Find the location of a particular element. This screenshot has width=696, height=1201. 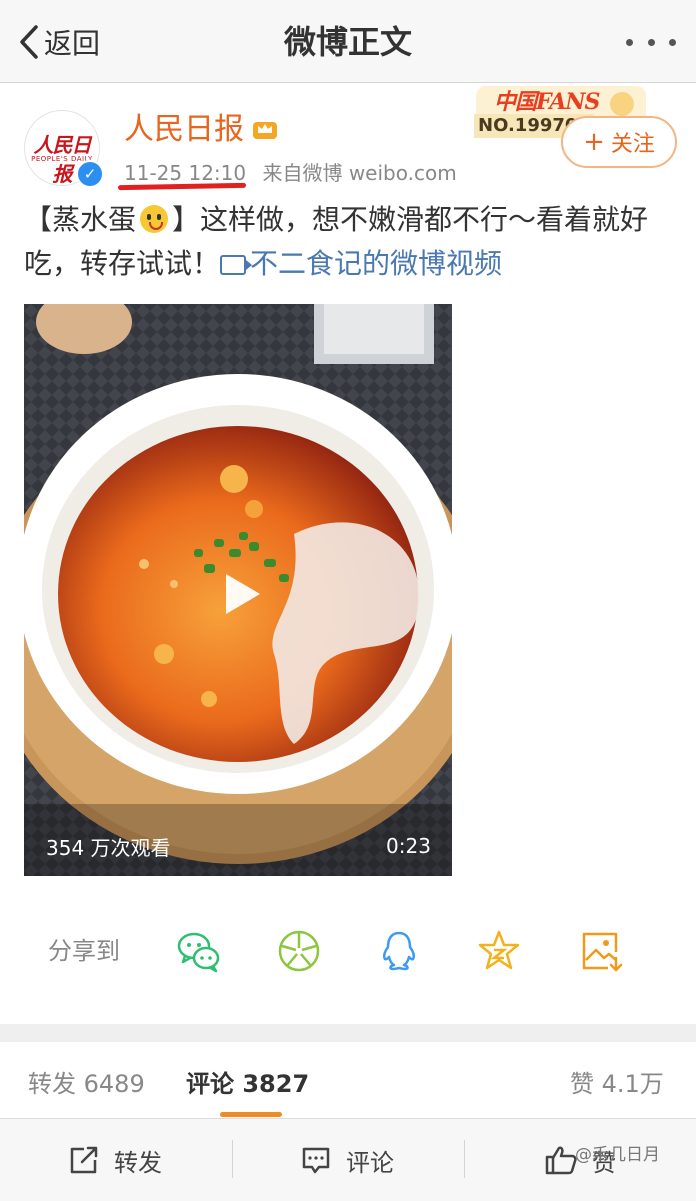

post-time: 11-25 12:10 is located at coordinates (185, 173).